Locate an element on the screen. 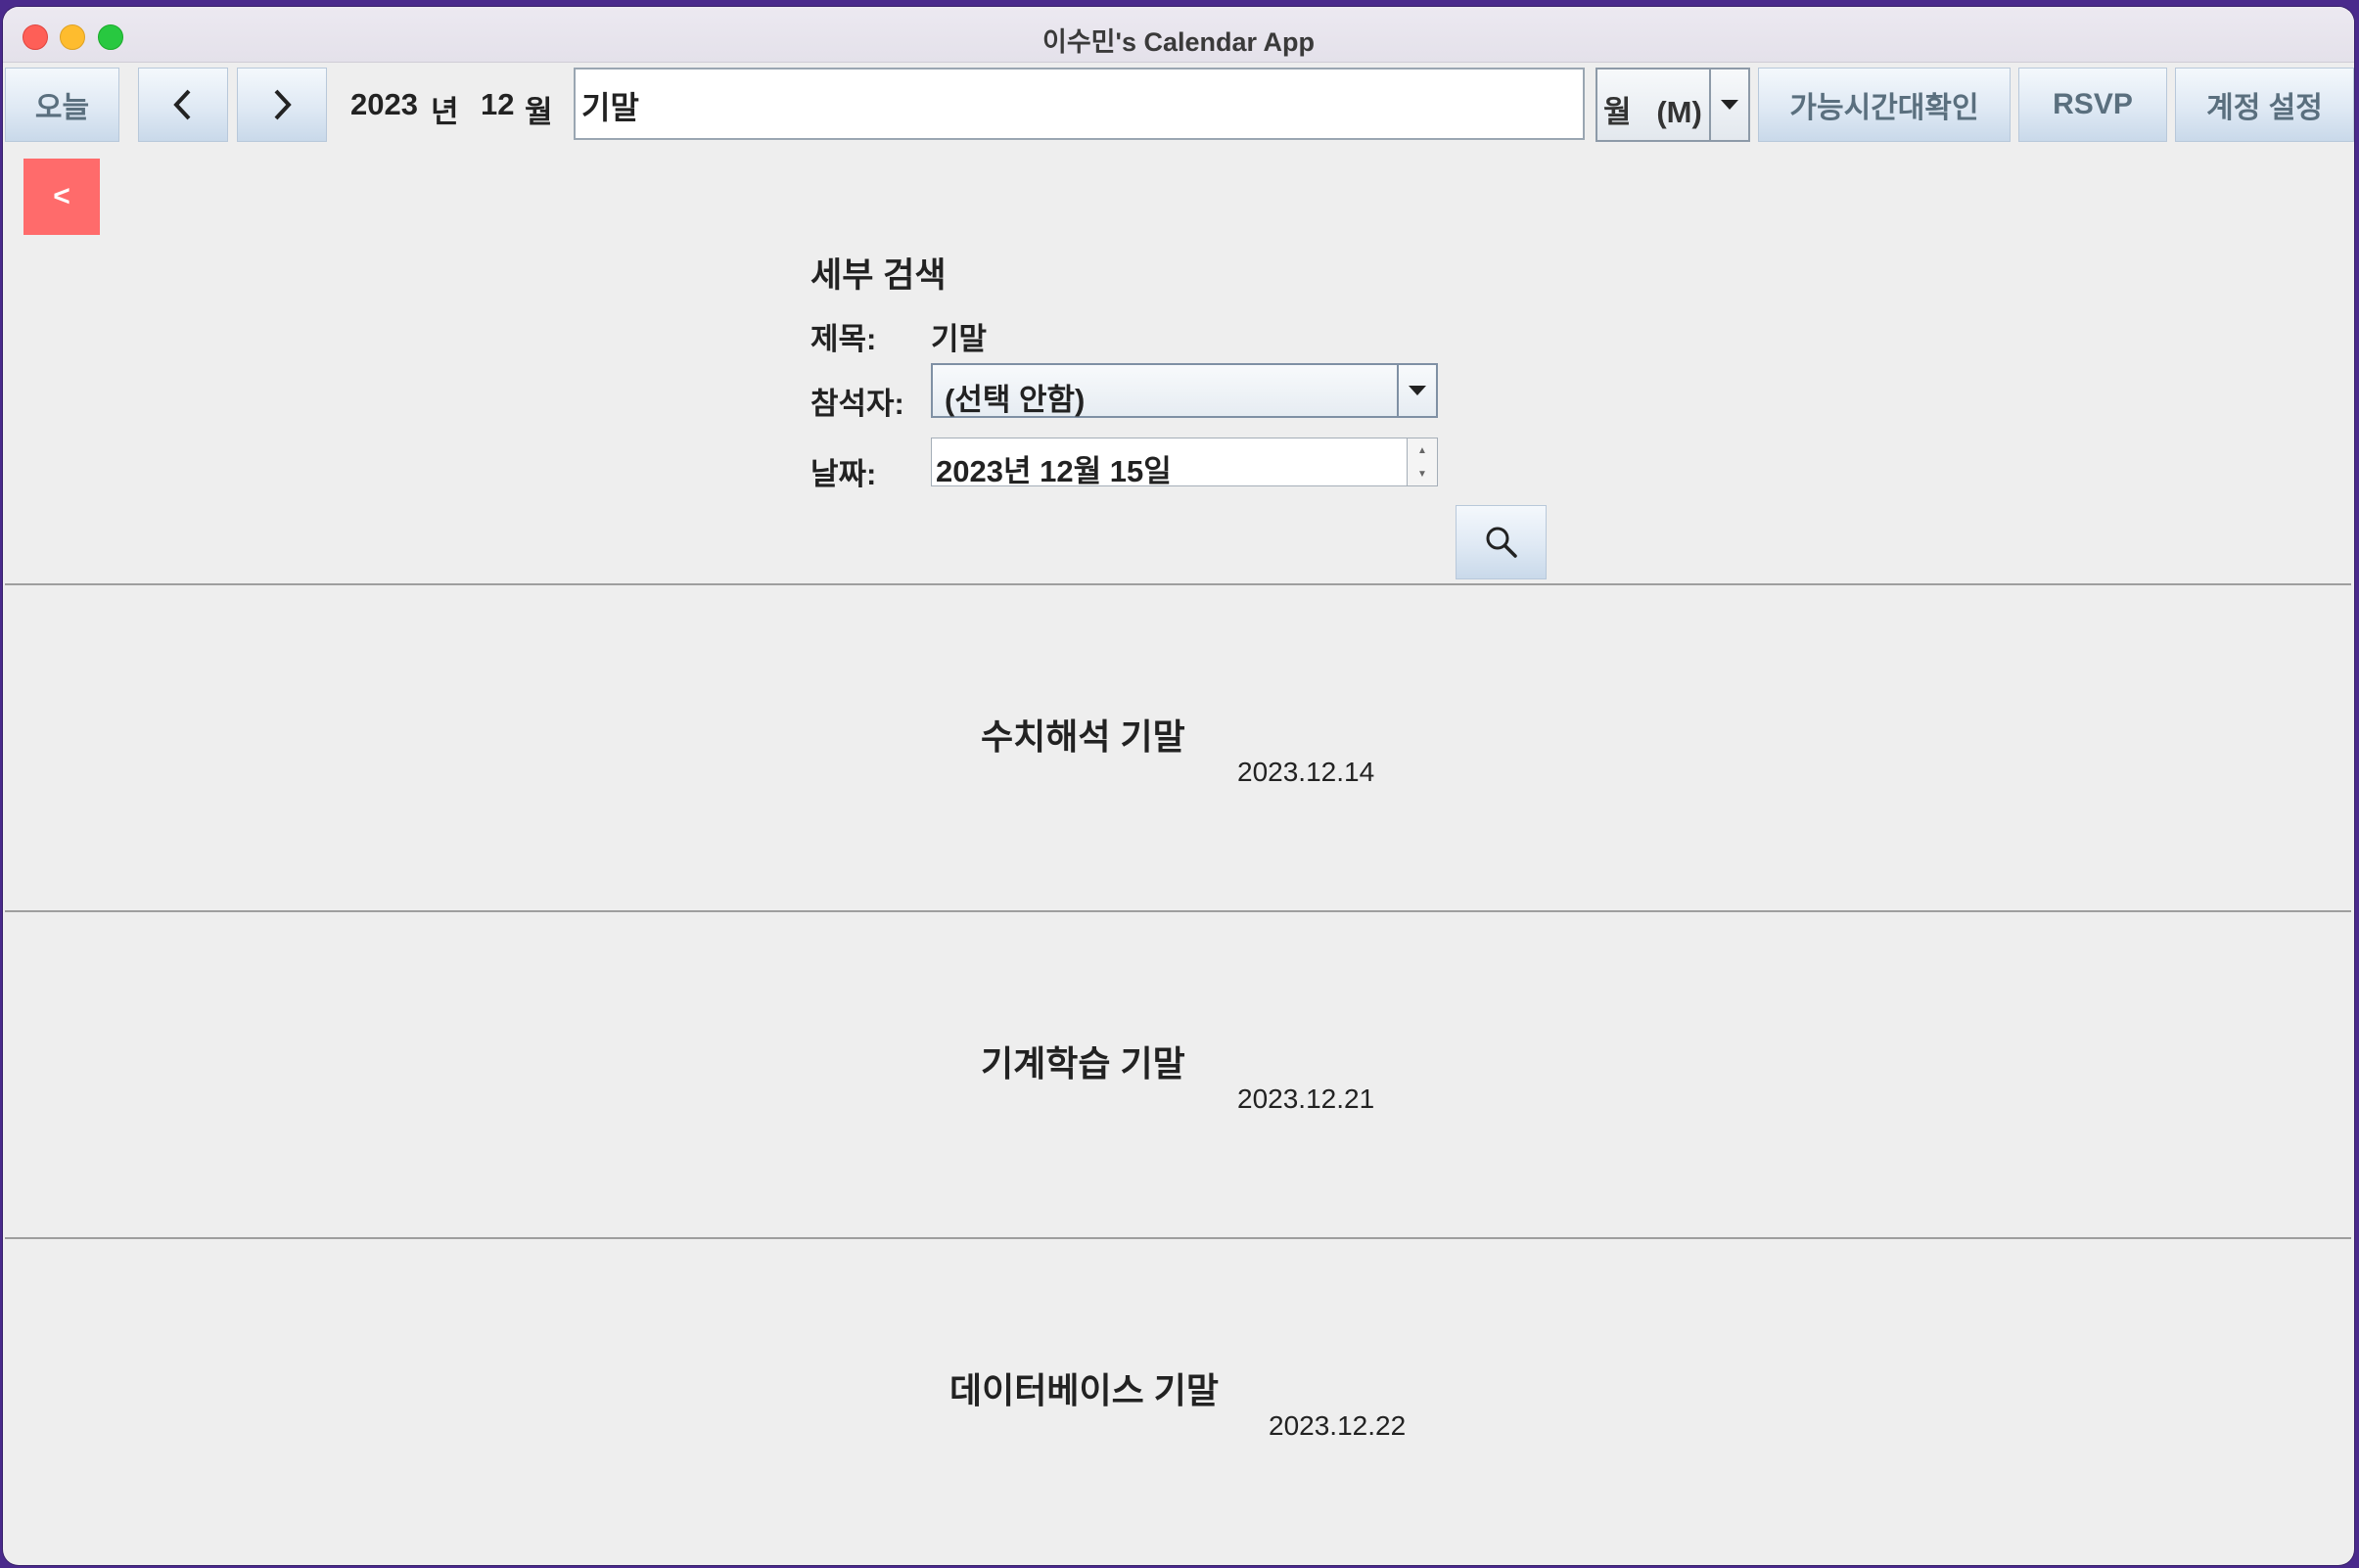 This screenshot has height=1568, width=2359. date-label: 날짜: is located at coordinates (843, 474).